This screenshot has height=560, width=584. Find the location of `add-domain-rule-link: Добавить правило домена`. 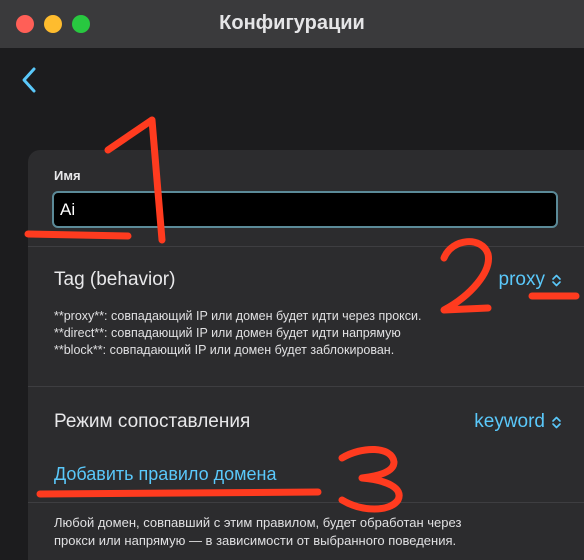

add-domain-rule-link: Добавить правило домена is located at coordinates (165, 474).